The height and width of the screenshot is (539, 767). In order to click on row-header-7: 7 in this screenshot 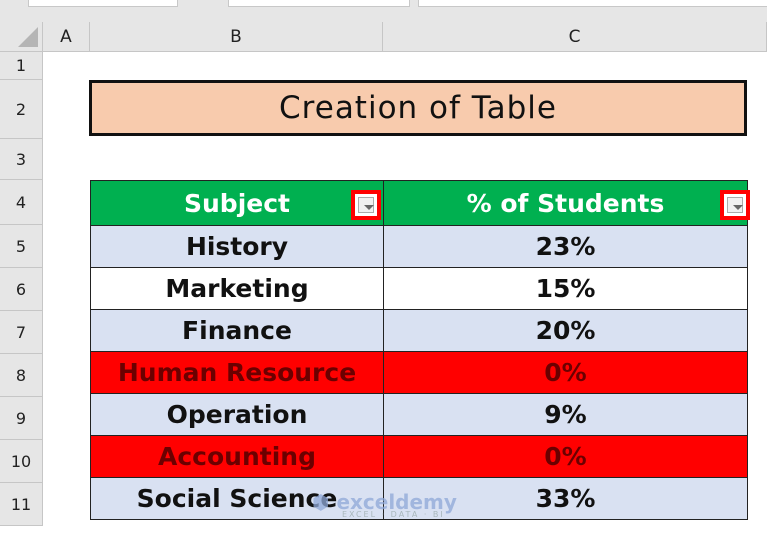, I will do `click(21, 332)`.